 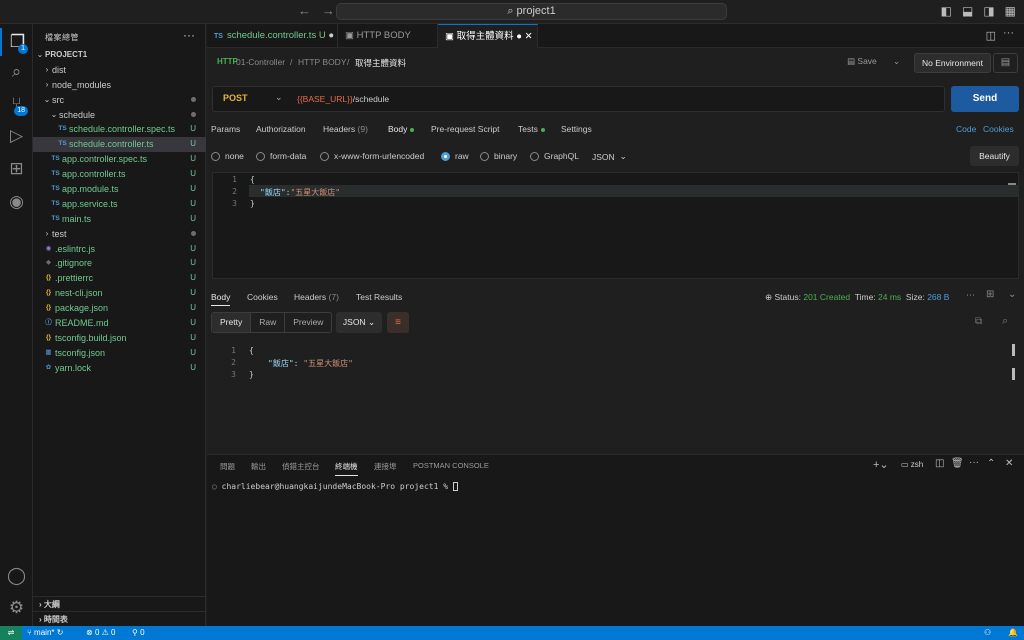 I want to click on tree-file: TS app.service.ts U, so click(x=119, y=204).